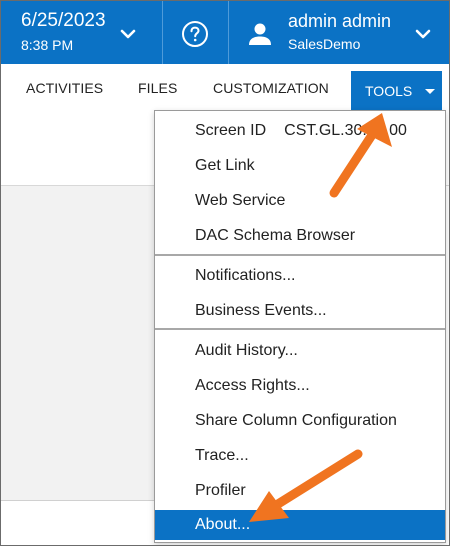 The width and height of the screenshot is (450, 546). What do you see at coordinates (300, 236) in the screenshot?
I see `menu-item-dac-schema-browser: DAC Schema Browser` at bounding box center [300, 236].